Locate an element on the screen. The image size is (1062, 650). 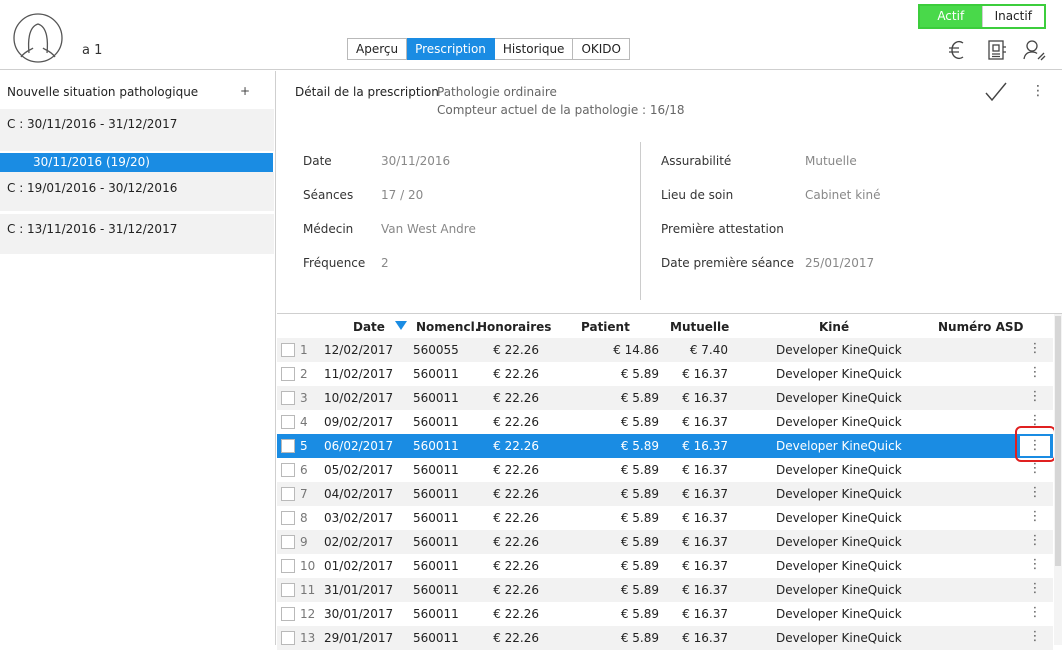
row-mutuelle: € 7.40 is located at coordinates (708, 350).